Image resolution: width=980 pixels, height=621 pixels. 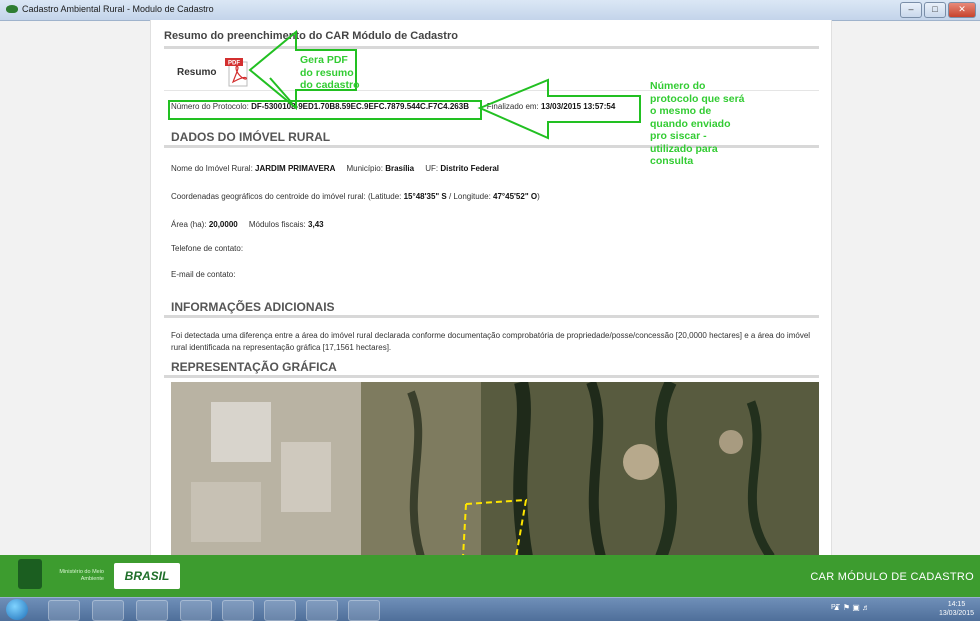 I want to click on paint-icon, so click(x=322, y=610).